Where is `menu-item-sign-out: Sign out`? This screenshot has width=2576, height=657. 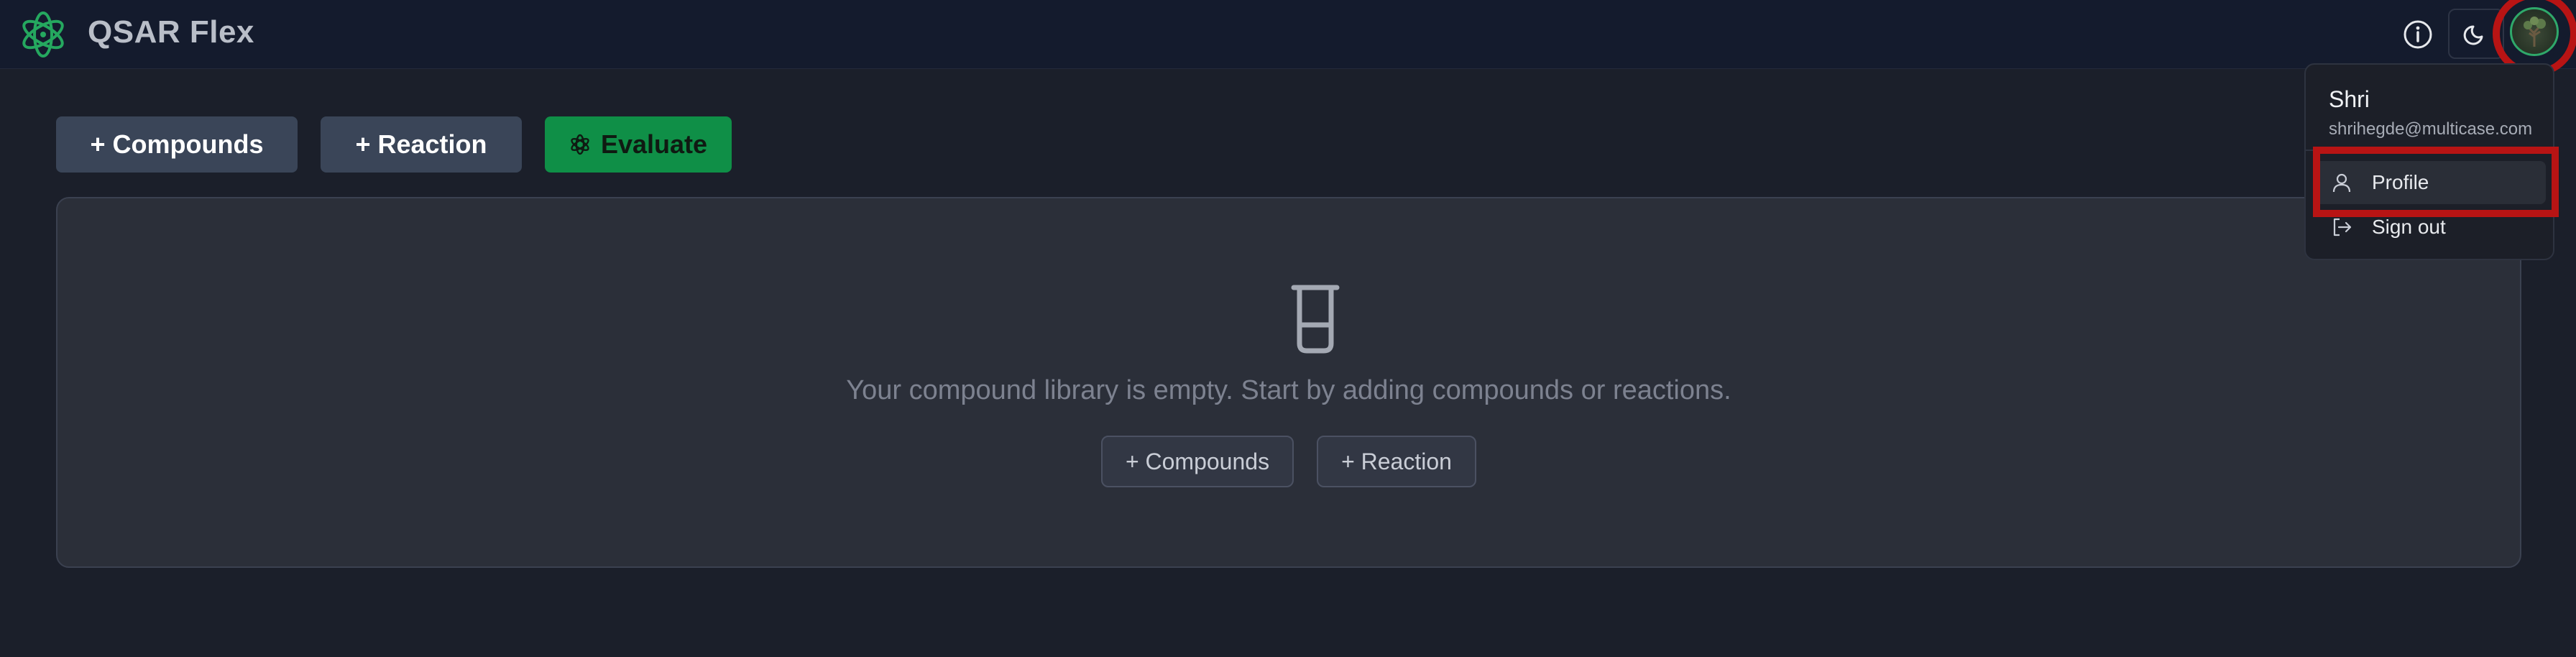 menu-item-sign-out: Sign out is located at coordinates (2430, 228).